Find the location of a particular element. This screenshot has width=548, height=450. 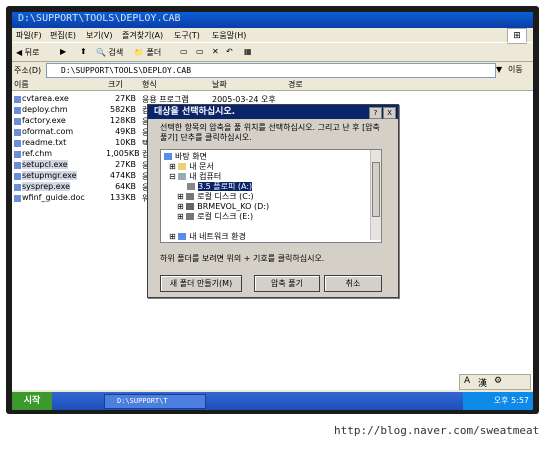

menu-help: 도움말(H) is located at coordinates (229, 35).